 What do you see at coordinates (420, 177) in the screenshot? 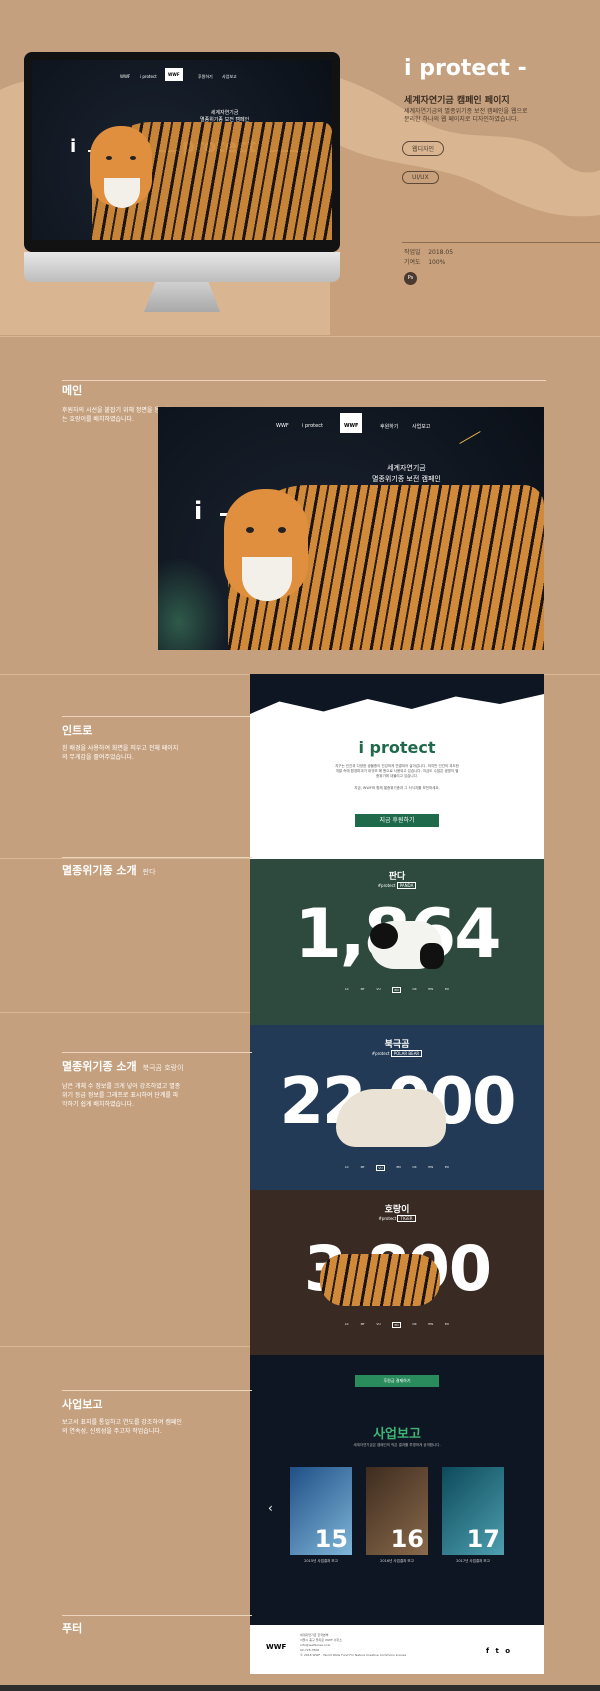
I see `tag-uiux: UI/UX` at bounding box center [420, 177].